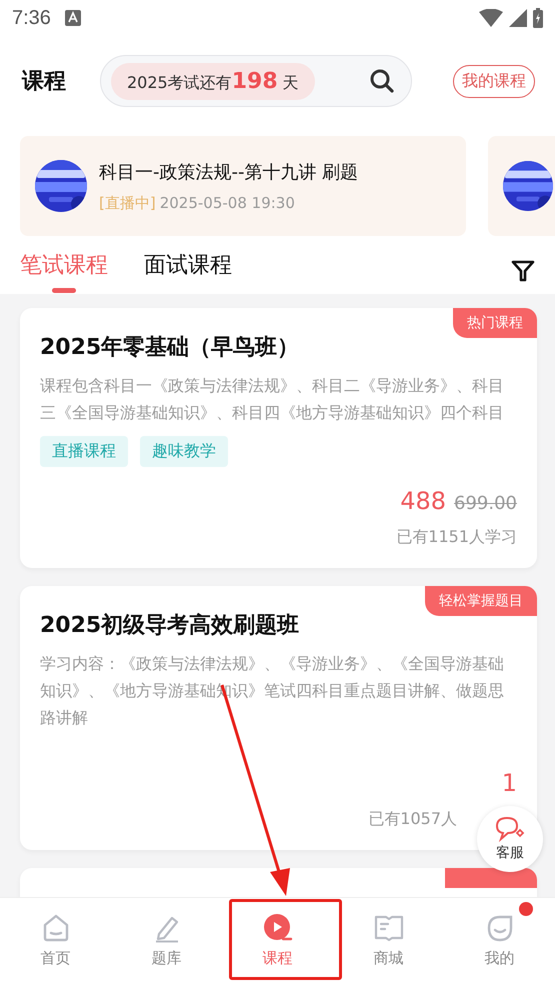 Image resolution: width=555 pixels, height=982 pixels. I want to click on nav-tab: 首页, so click(55, 940).